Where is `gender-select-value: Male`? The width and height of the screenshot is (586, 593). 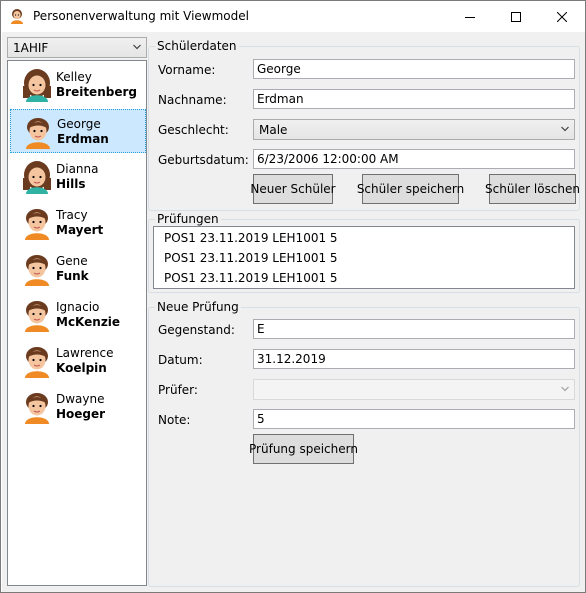 gender-select-value: Male is located at coordinates (273, 130).